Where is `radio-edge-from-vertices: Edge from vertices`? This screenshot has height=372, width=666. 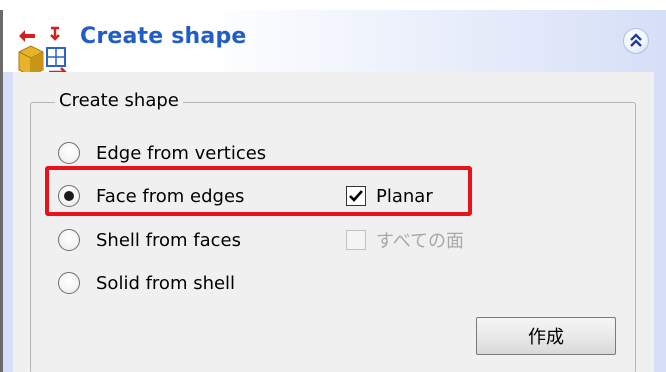
radio-edge-from-vertices: Edge from vertices is located at coordinates (162, 153).